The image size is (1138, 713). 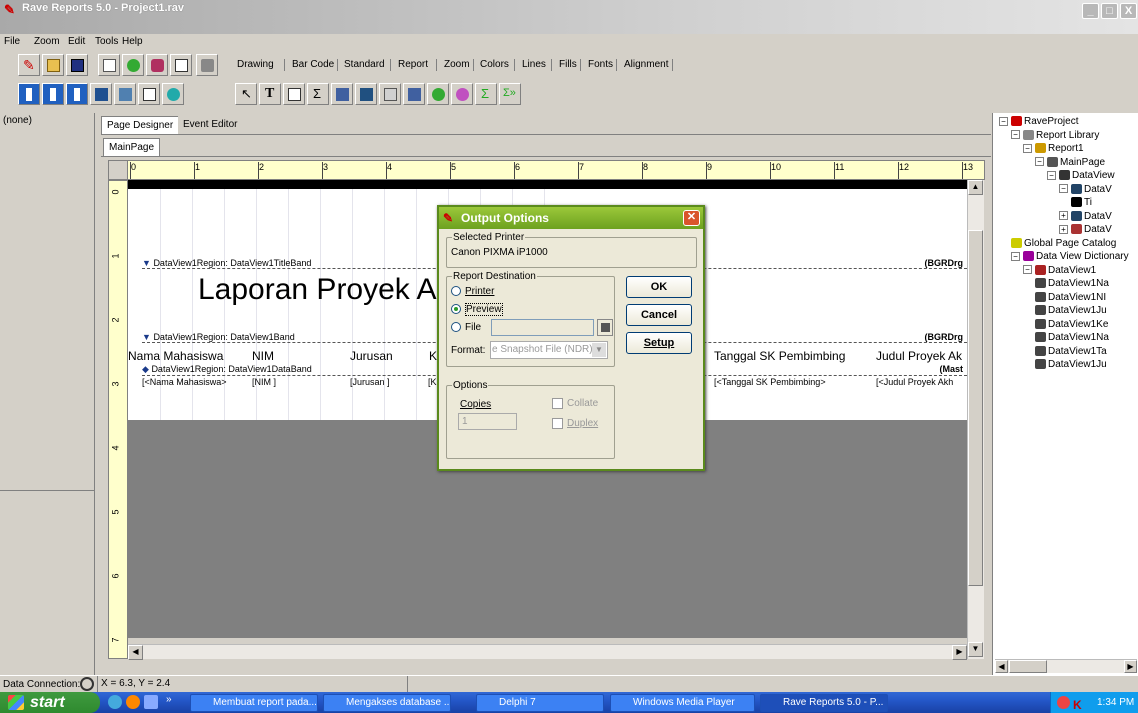 I want to click on field-judul-proyek: [<Judul Proyek Akh, so click(x=914, y=382).